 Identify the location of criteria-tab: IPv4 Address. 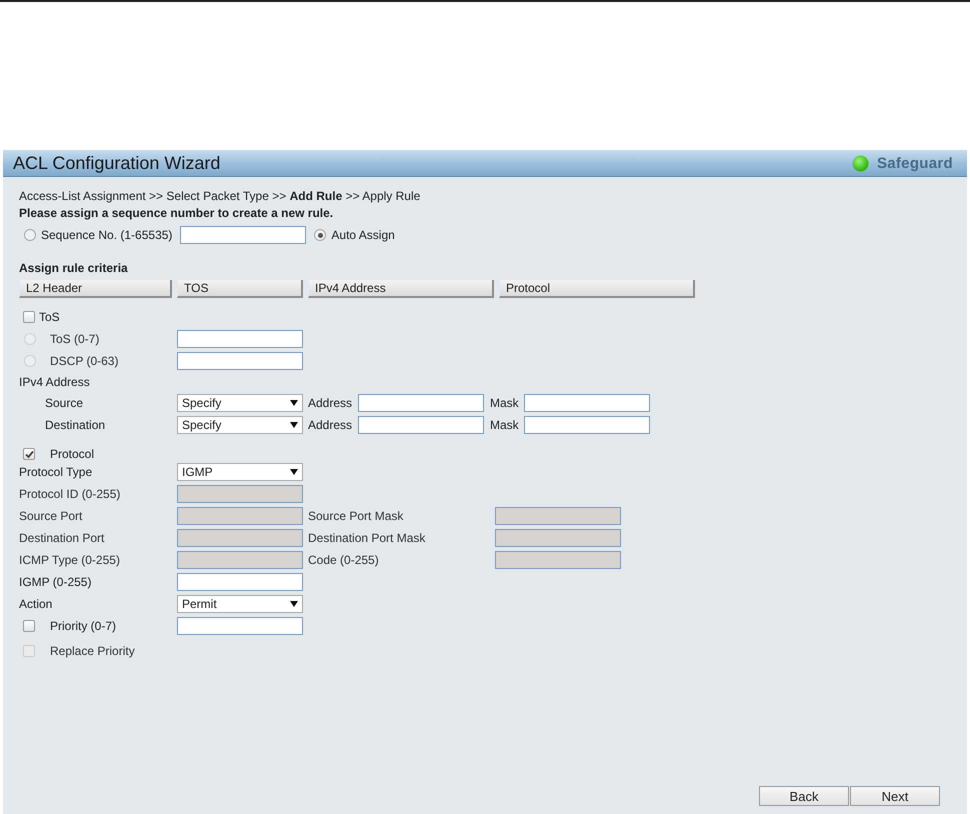
(401, 289).